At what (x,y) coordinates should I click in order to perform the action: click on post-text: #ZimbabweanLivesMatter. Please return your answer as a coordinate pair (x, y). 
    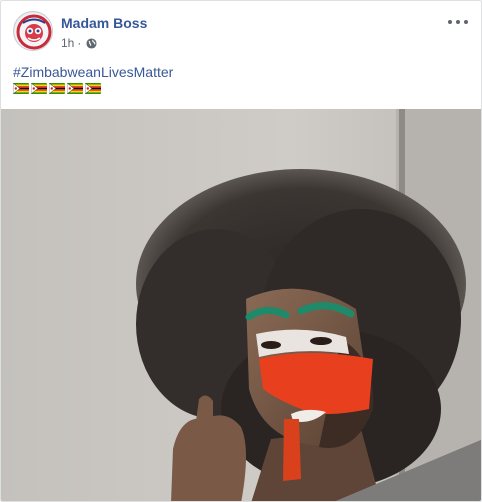
    Looking at the image, I should click on (93, 72).